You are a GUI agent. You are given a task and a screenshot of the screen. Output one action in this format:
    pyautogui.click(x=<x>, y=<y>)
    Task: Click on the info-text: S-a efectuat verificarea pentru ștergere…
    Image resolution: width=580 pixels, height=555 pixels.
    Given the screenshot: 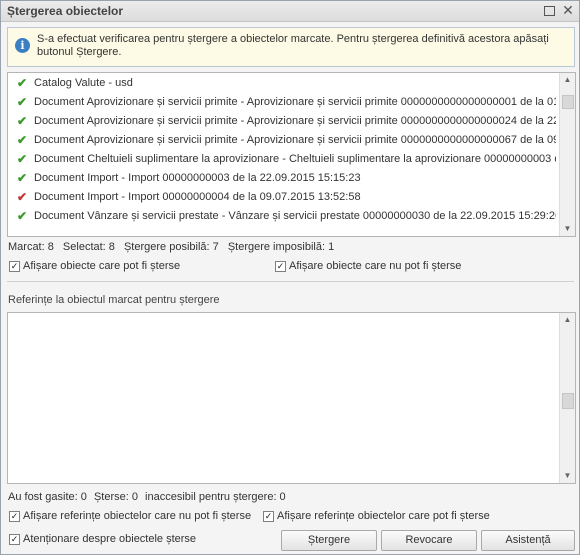 What is the action you would take?
    pyautogui.click(x=293, y=45)
    